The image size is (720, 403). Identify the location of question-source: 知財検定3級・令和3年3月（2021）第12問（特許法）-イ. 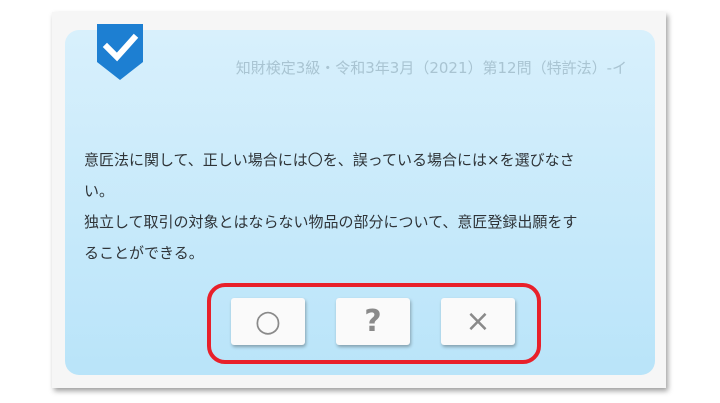
(431, 68).